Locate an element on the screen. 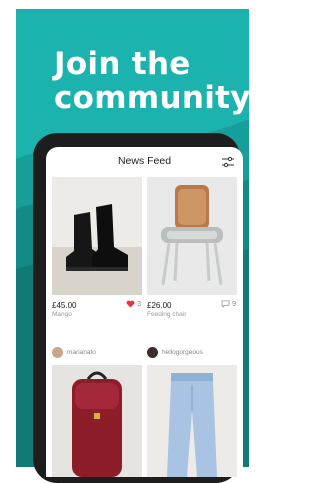  seller-row: hellogorgeous is located at coordinates (175, 352).